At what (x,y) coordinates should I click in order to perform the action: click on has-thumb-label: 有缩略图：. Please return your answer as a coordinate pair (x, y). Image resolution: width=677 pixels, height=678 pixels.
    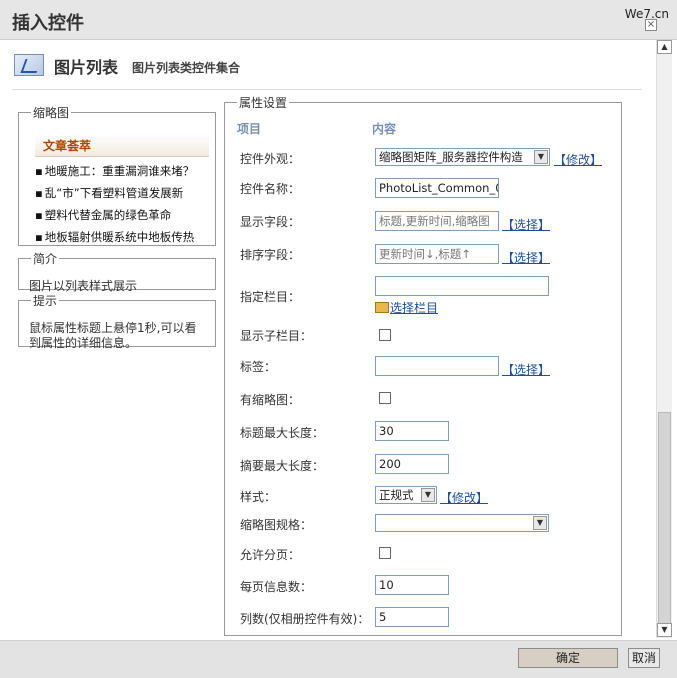
    Looking at the image, I should click on (270, 400).